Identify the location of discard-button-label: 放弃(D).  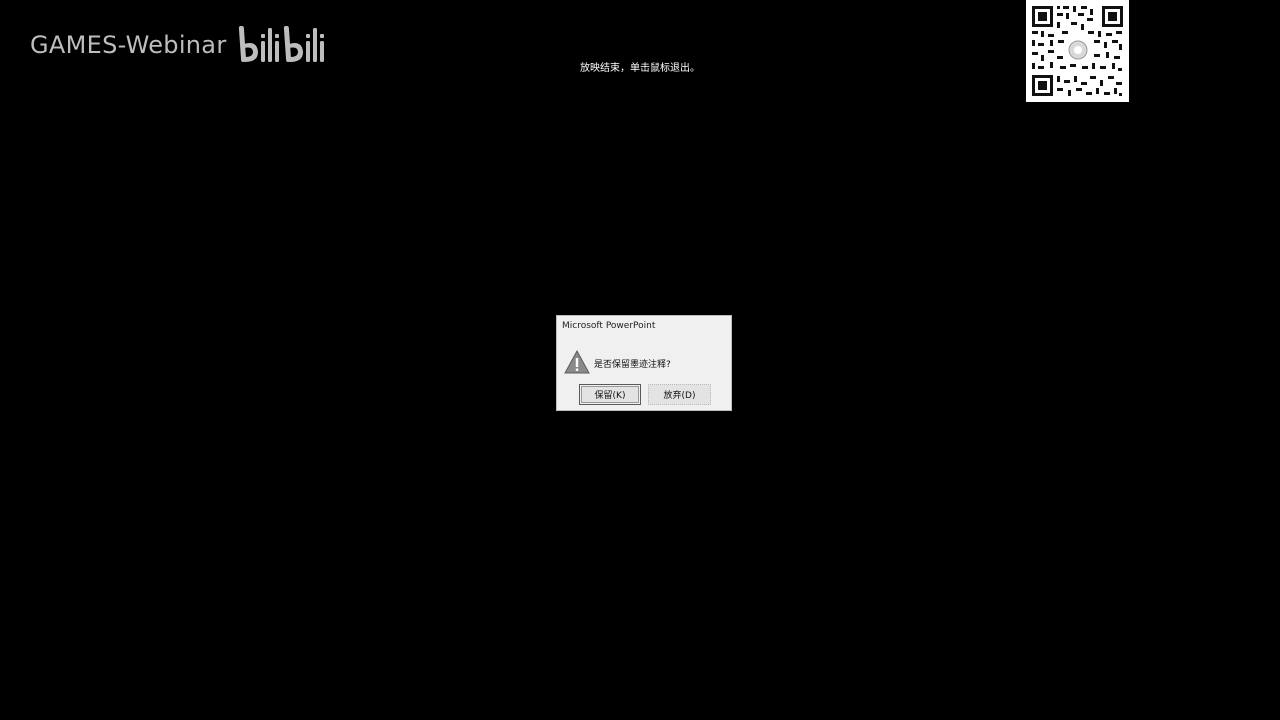
(679, 396).